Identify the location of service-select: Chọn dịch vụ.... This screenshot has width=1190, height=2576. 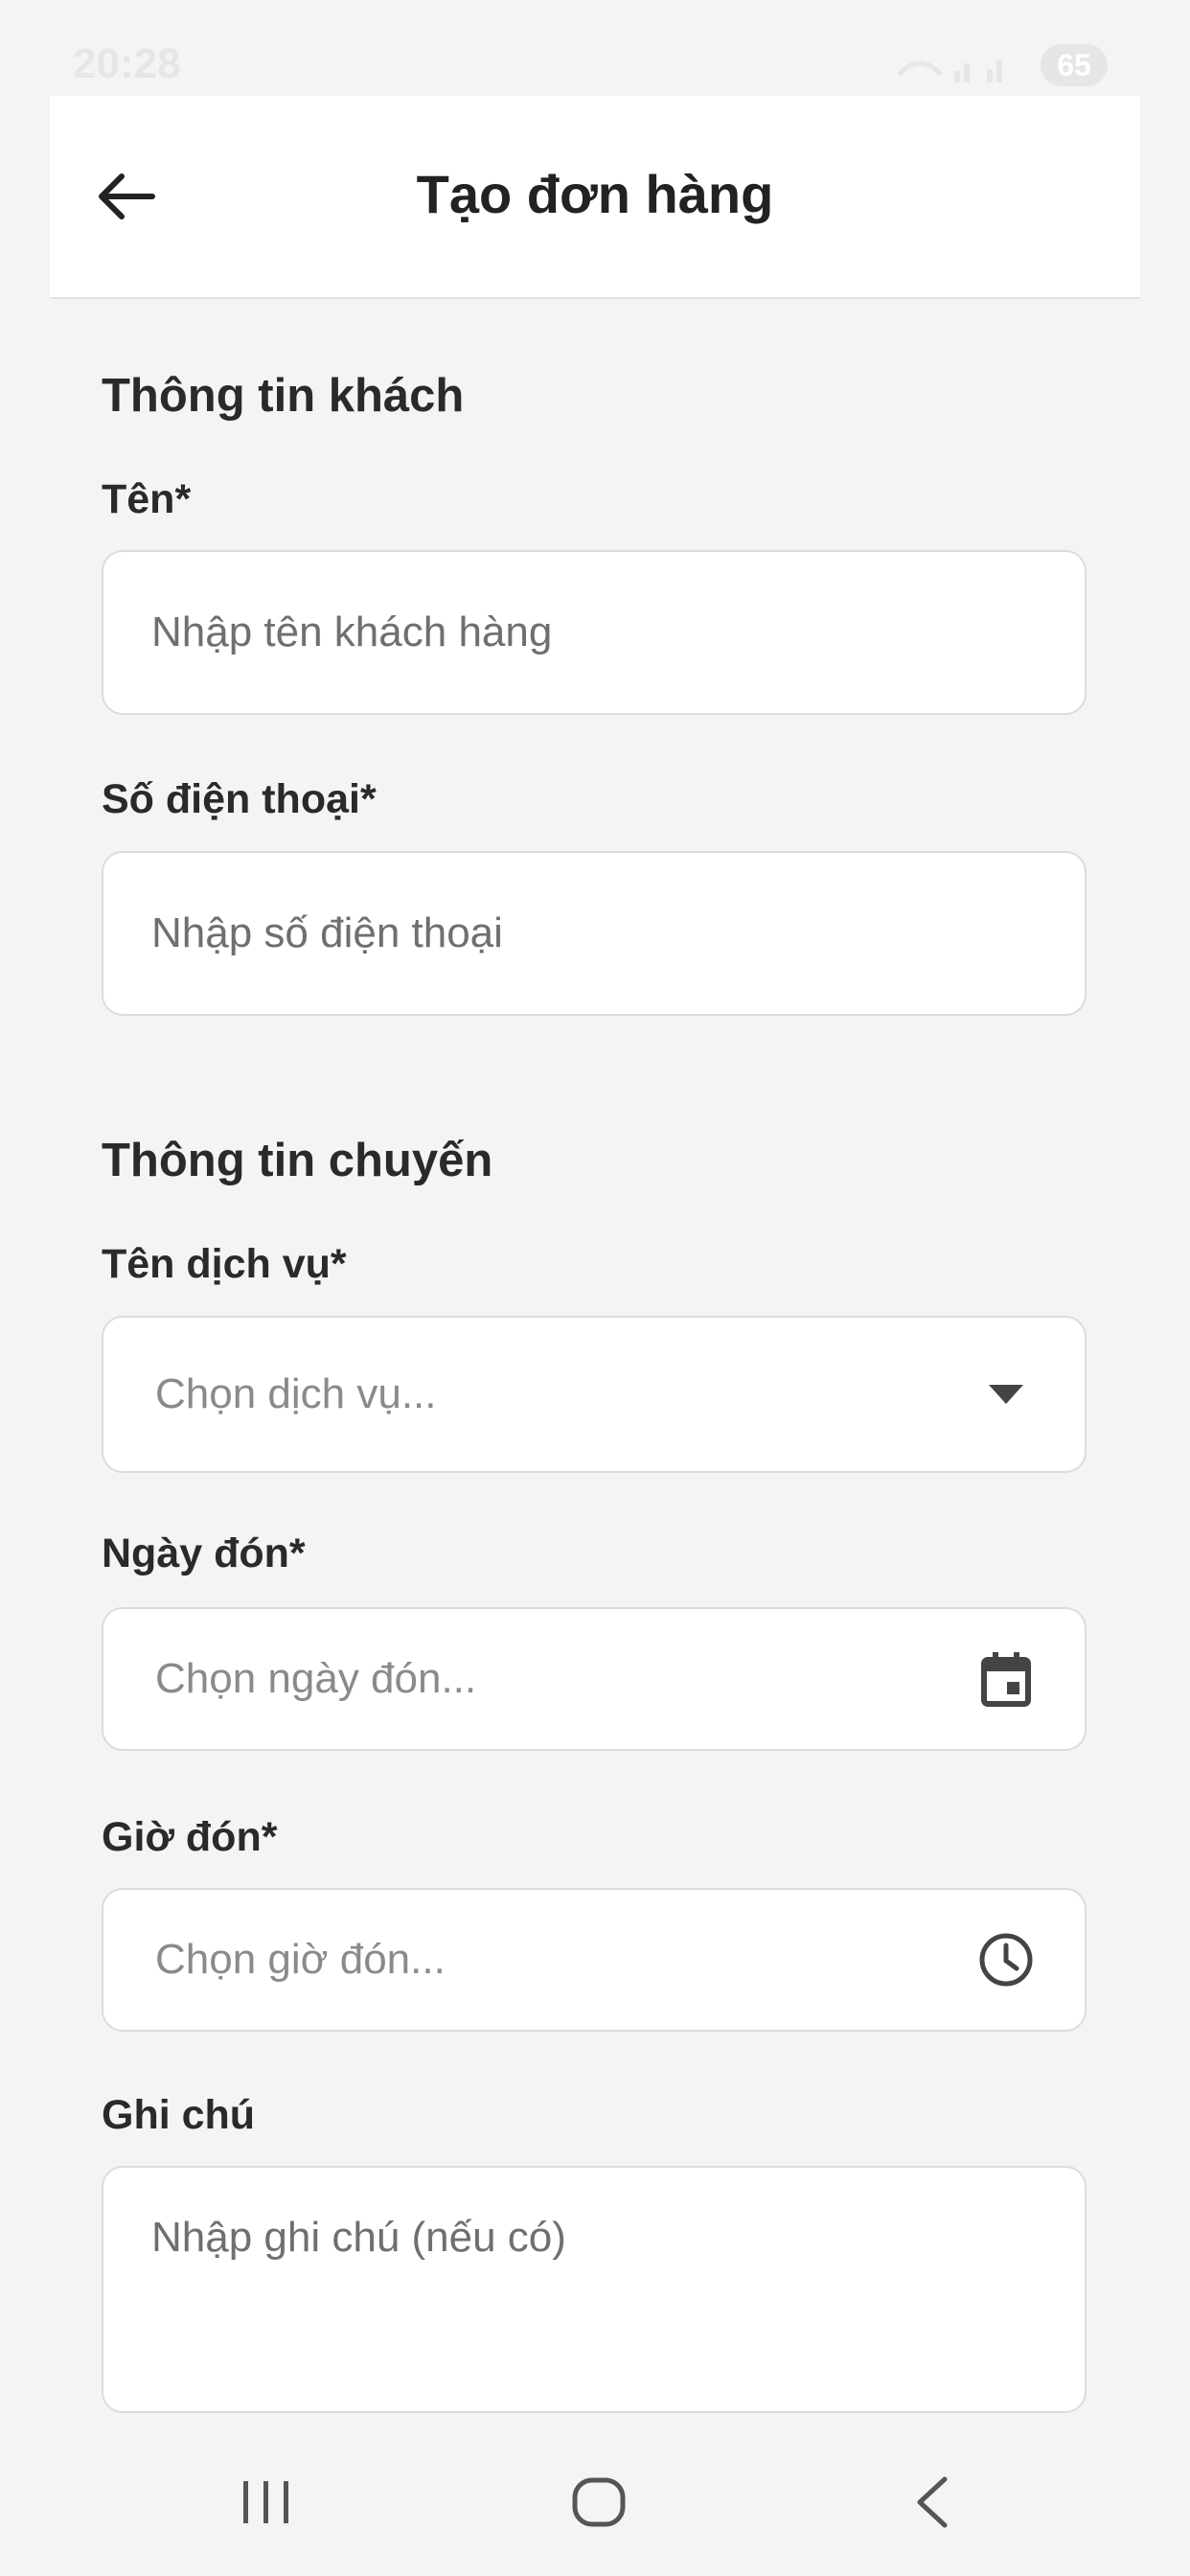
(594, 1394).